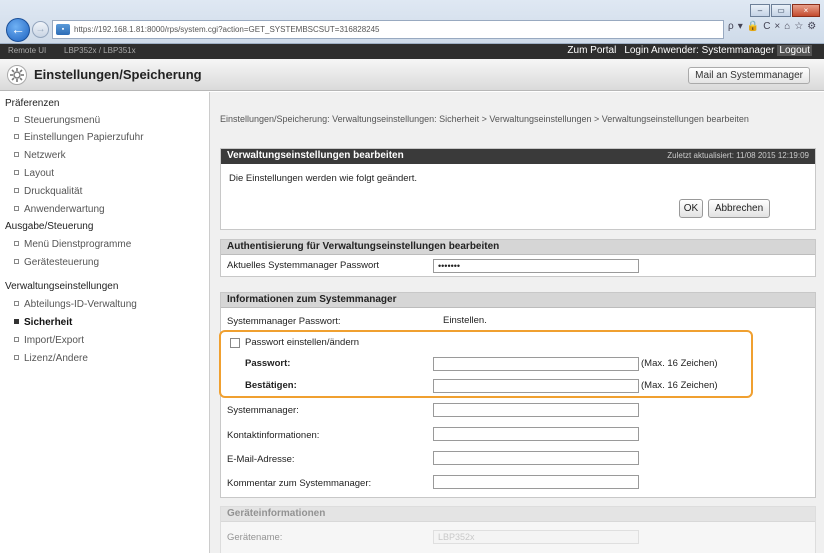 The image size is (824, 553). I want to click on settings-gear-icon: ⚙, so click(812, 26).